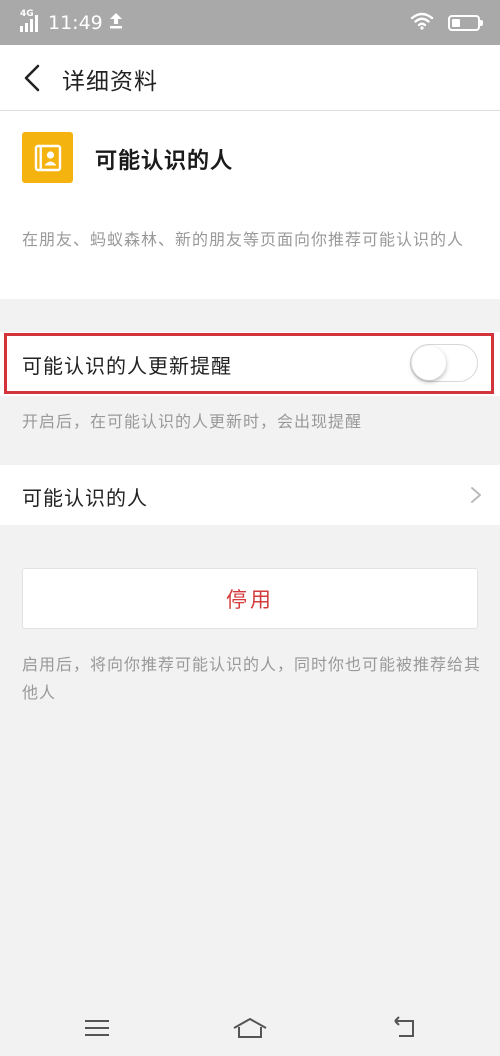 This screenshot has width=500, height=1056. I want to click on network-type: 4G, so click(27, 13).